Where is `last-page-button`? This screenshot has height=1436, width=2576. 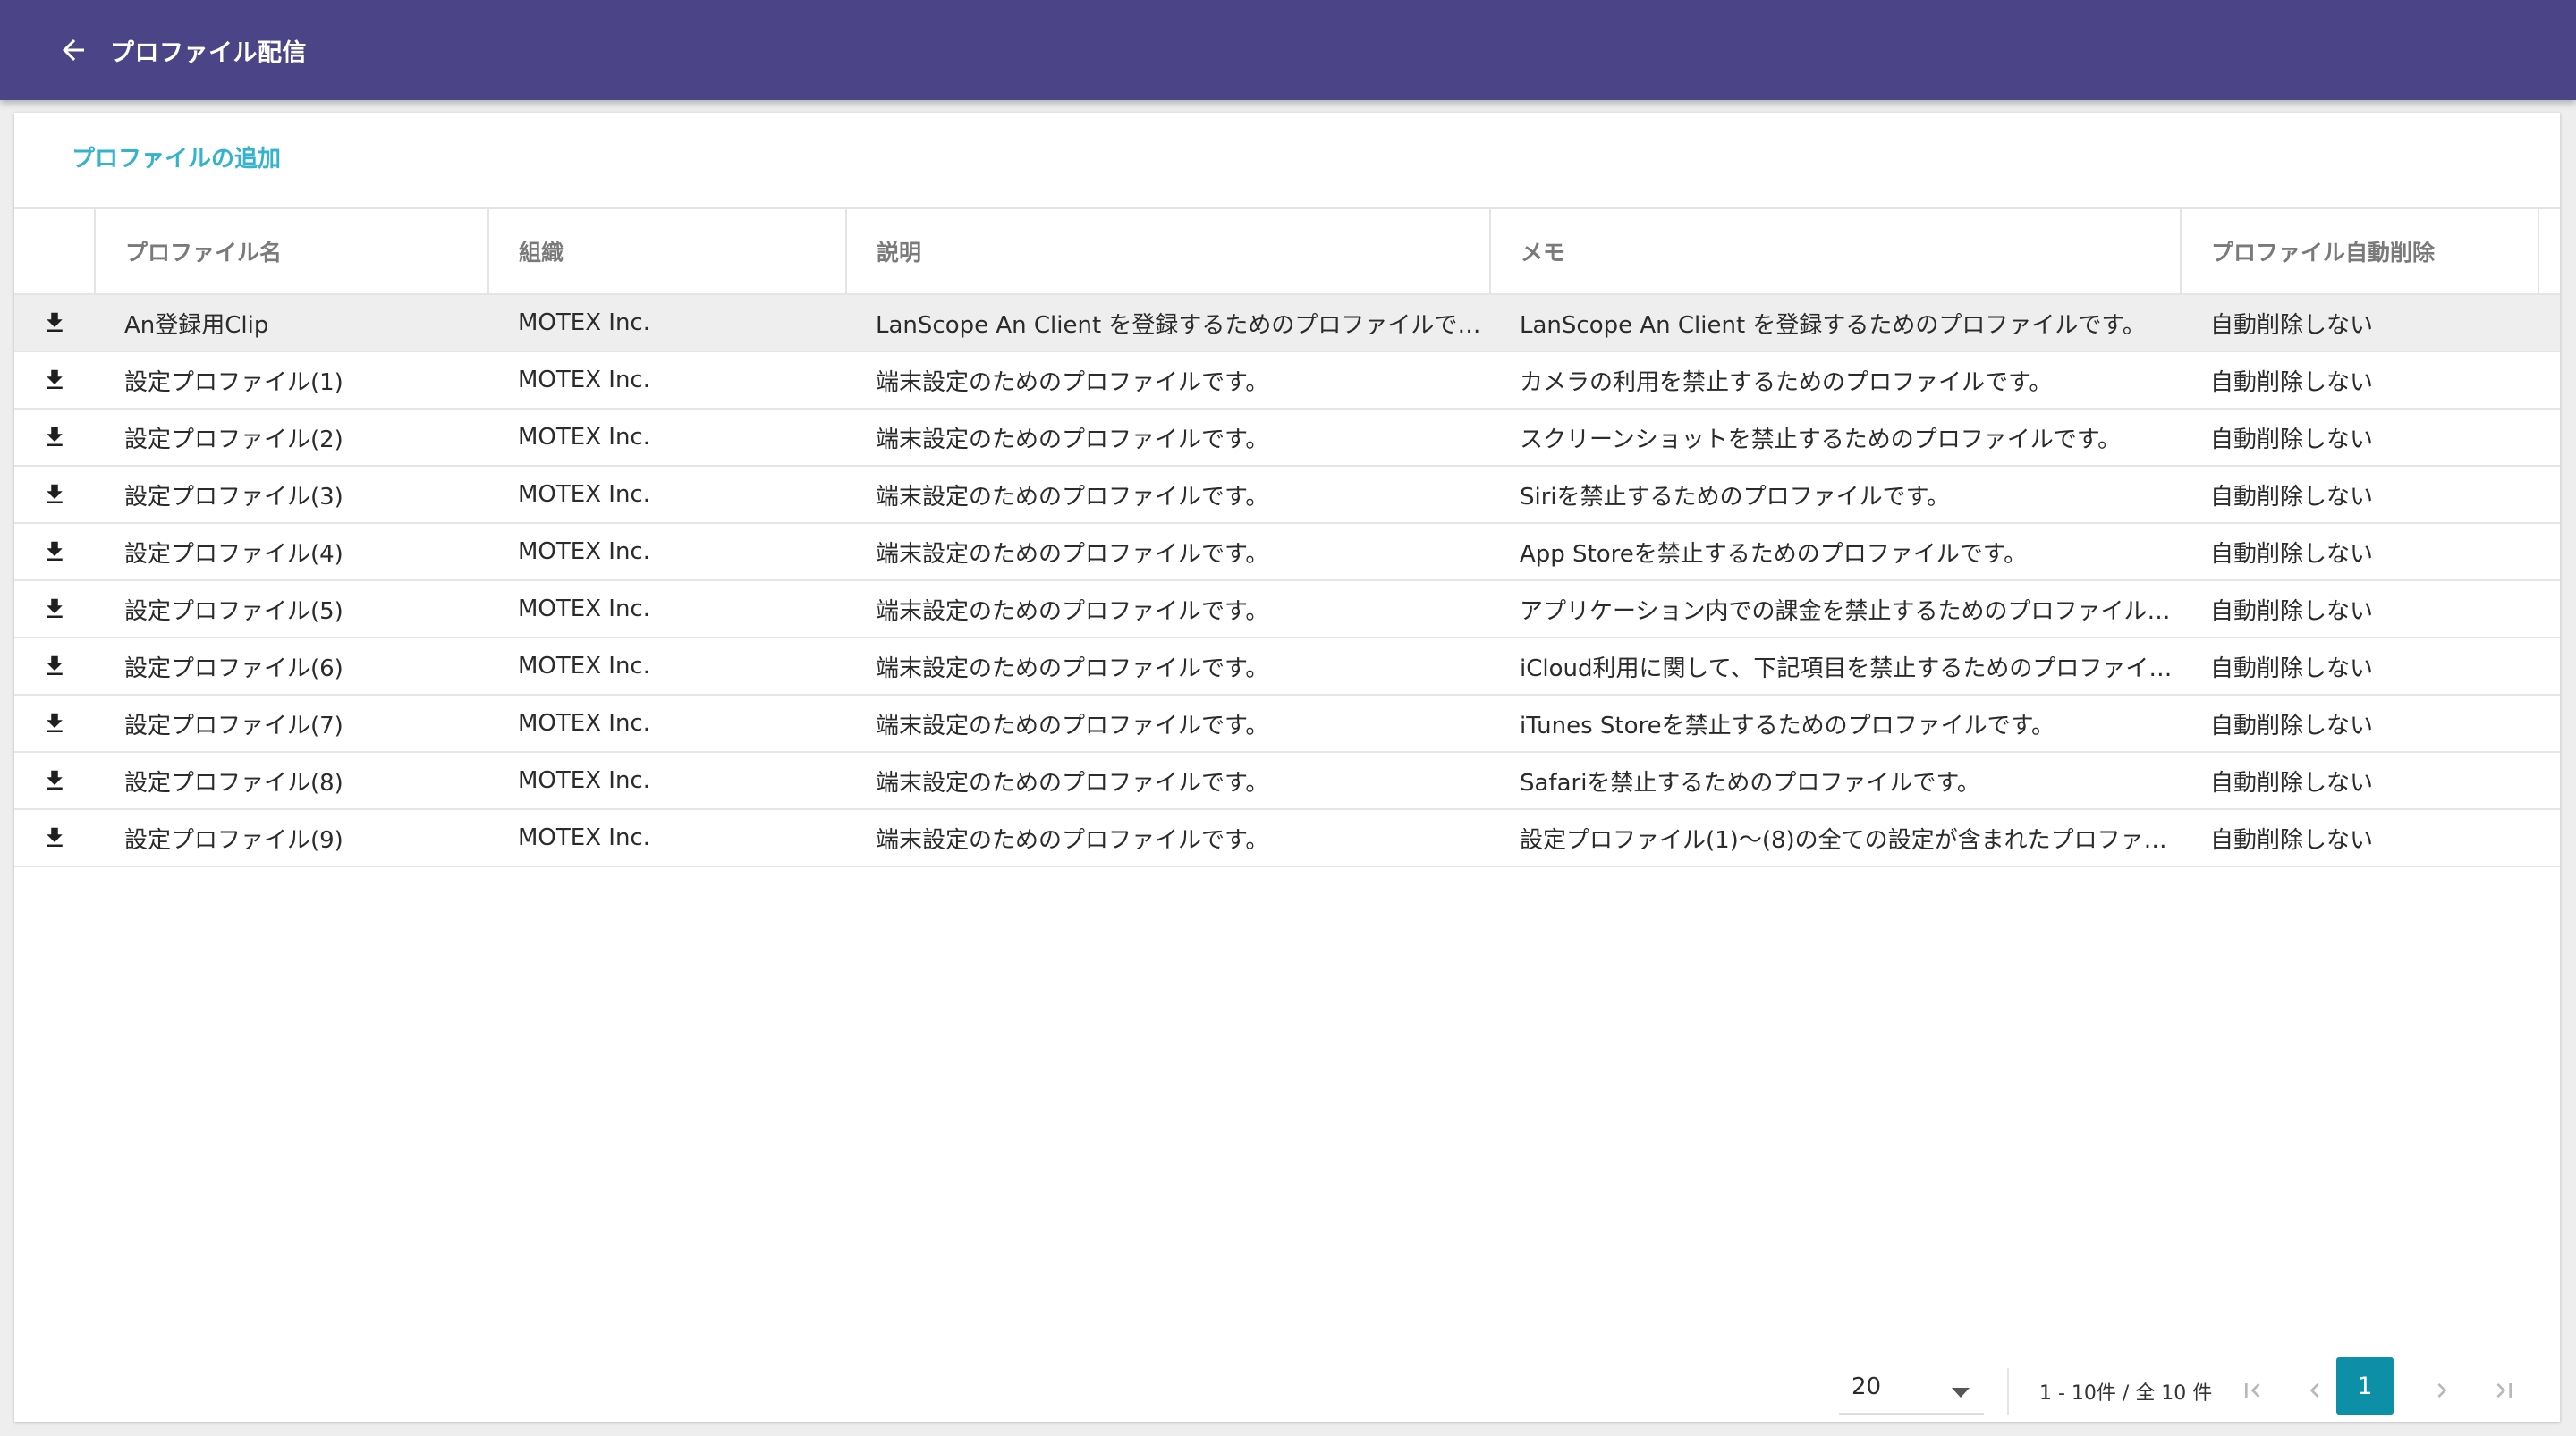
last-page-button is located at coordinates (2504, 1390).